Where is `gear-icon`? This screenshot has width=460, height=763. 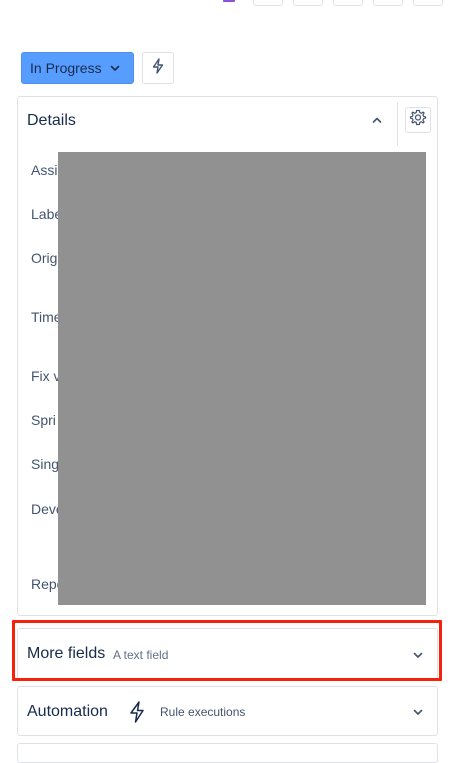 gear-icon is located at coordinates (418, 120).